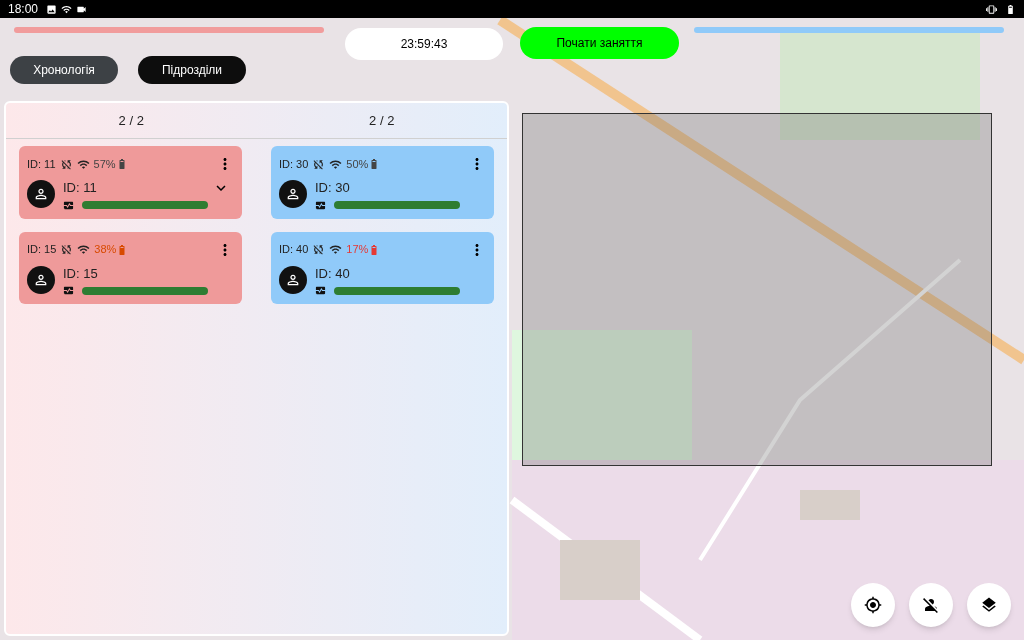 The height and width of the screenshot is (640, 1024). Describe the element at coordinates (80, 188) in the screenshot. I see `unit-name: ID: 11` at that location.